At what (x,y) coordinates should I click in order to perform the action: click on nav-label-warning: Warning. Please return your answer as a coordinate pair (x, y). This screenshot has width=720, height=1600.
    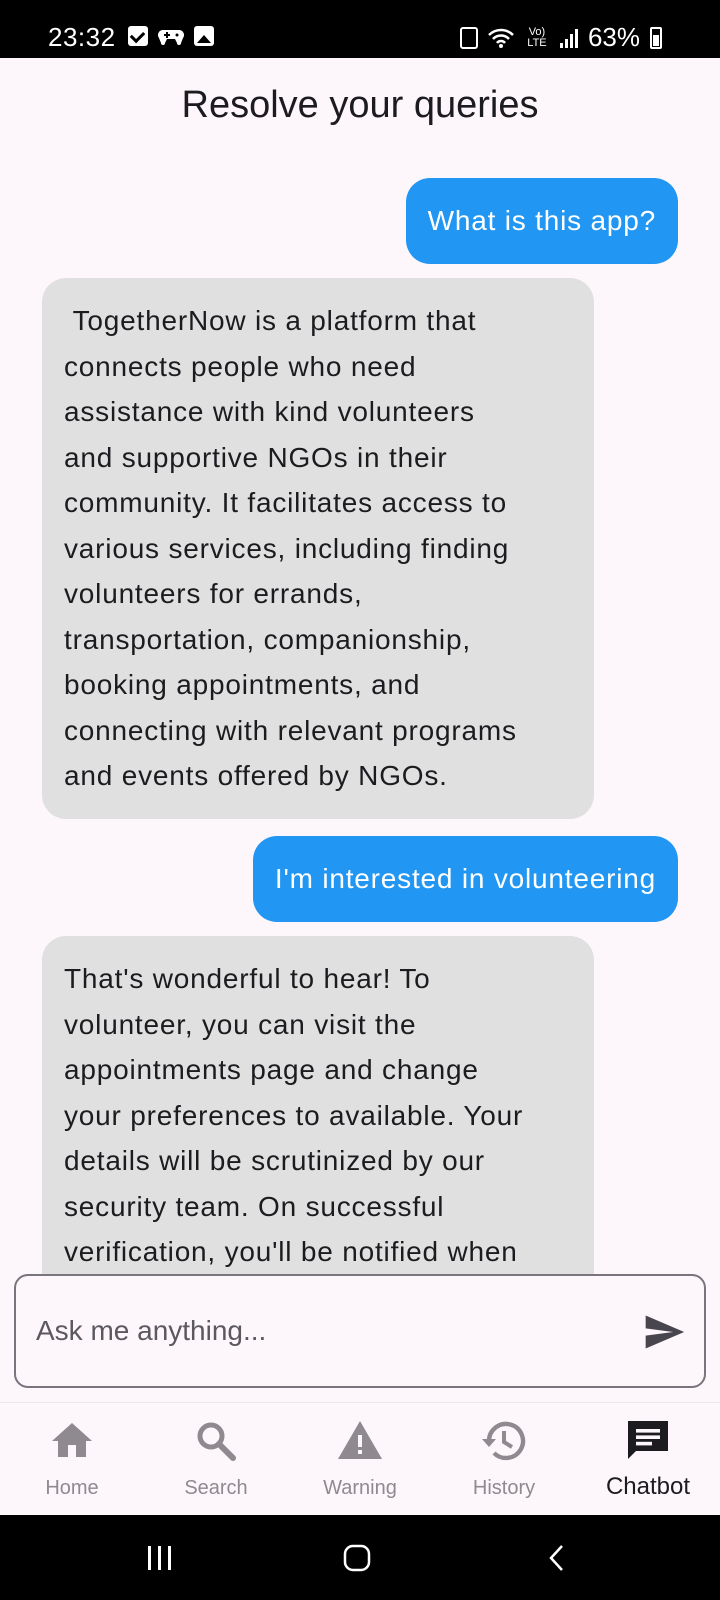
    Looking at the image, I should click on (360, 1488).